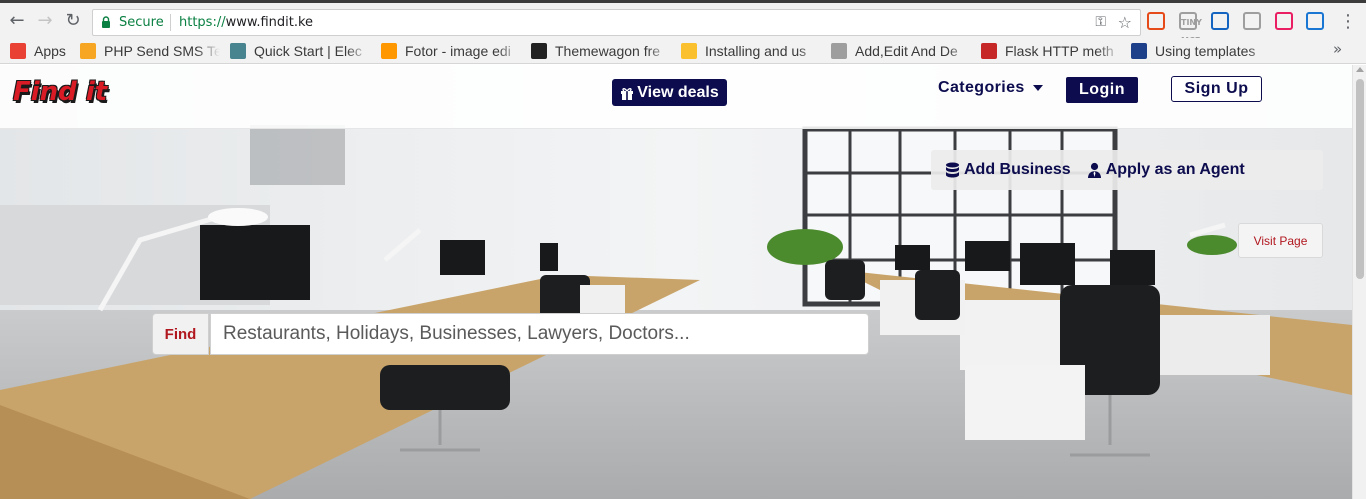 The image size is (1366, 499). What do you see at coordinates (1359, 282) in the screenshot?
I see `page-scrollbar` at bounding box center [1359, 282].